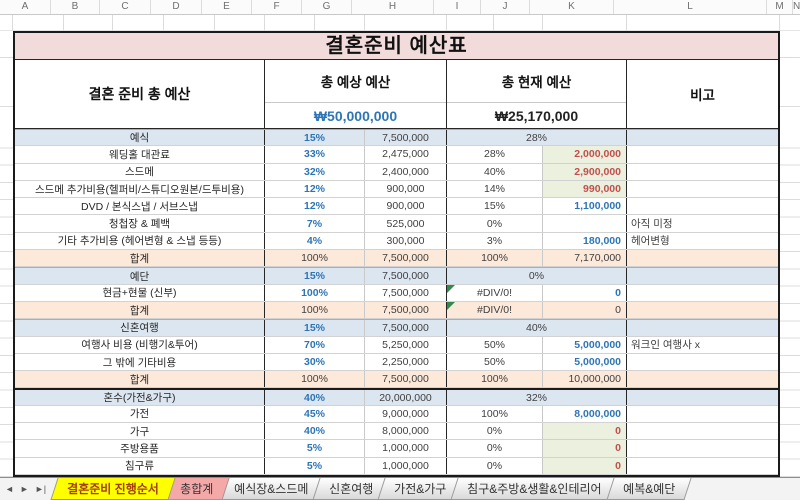 The image size is (800, 500). Describe the element at coordinates (227, 7) in the screenshot. I see `column-header: E` at that location.